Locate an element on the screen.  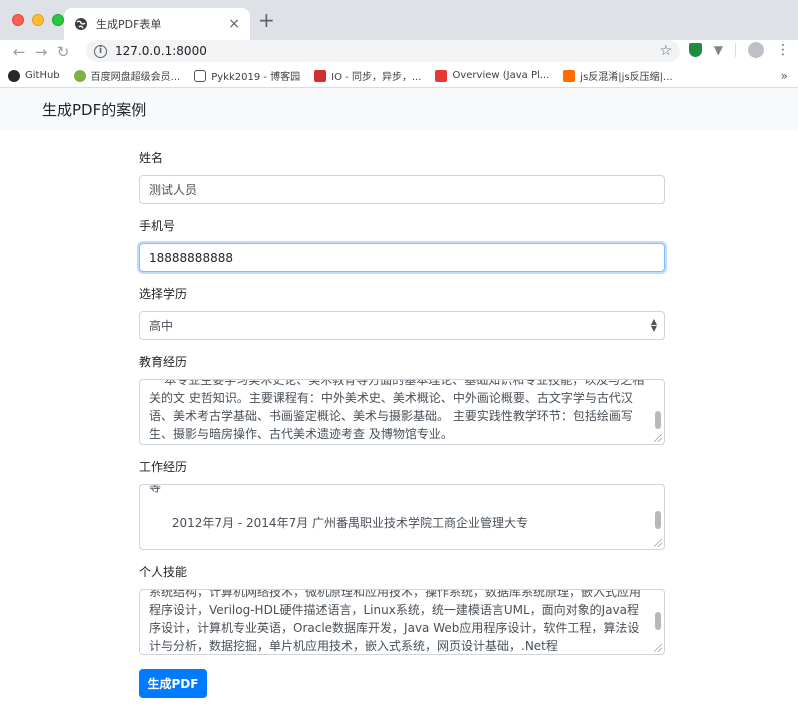
work-text: 等 2012年7月 - 2014年7月 广州番禺职业技术学院工商企业管理大专 is located at coordinates (339, 507).